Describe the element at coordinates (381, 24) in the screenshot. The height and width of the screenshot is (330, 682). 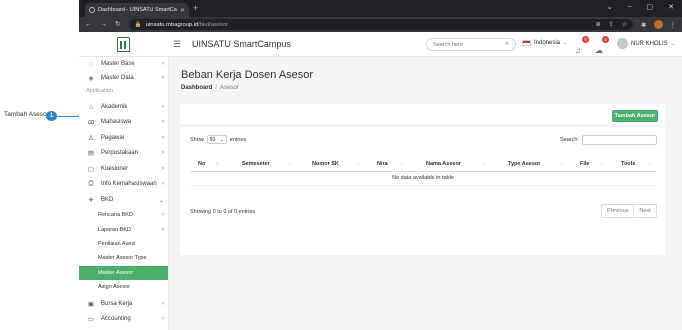
I see `url-input: 🔒 uinsatu.mbagroup.id /bkd/asesor ⊕ ⇪ ☆` at that location.